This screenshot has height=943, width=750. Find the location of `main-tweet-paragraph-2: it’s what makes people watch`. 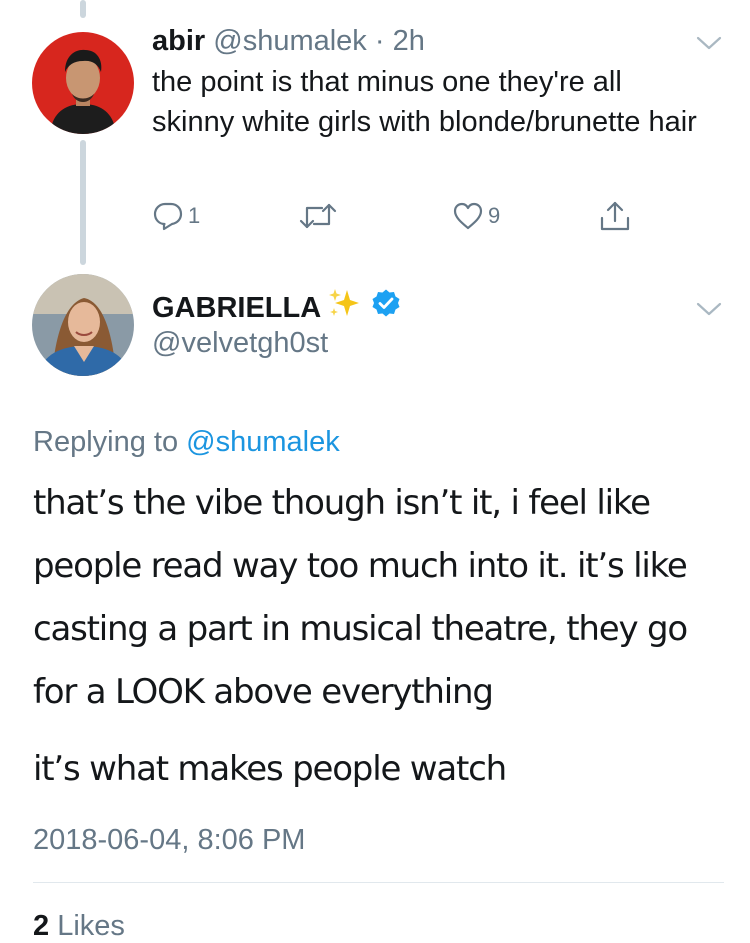

main-tweet-paragraph-2: it’s what makes people watch is located at coordinates (270, 769).